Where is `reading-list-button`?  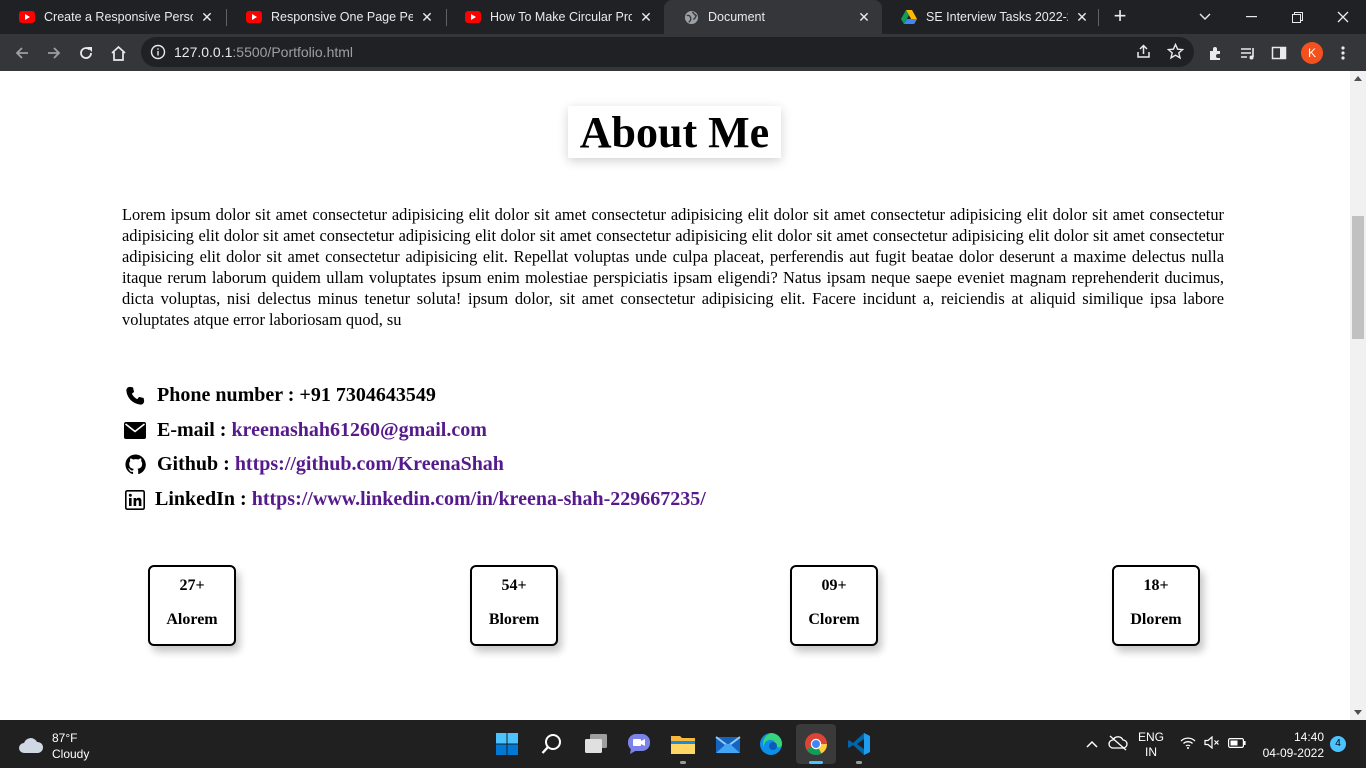 reading-list-button is located at coordinates (1247, 53).